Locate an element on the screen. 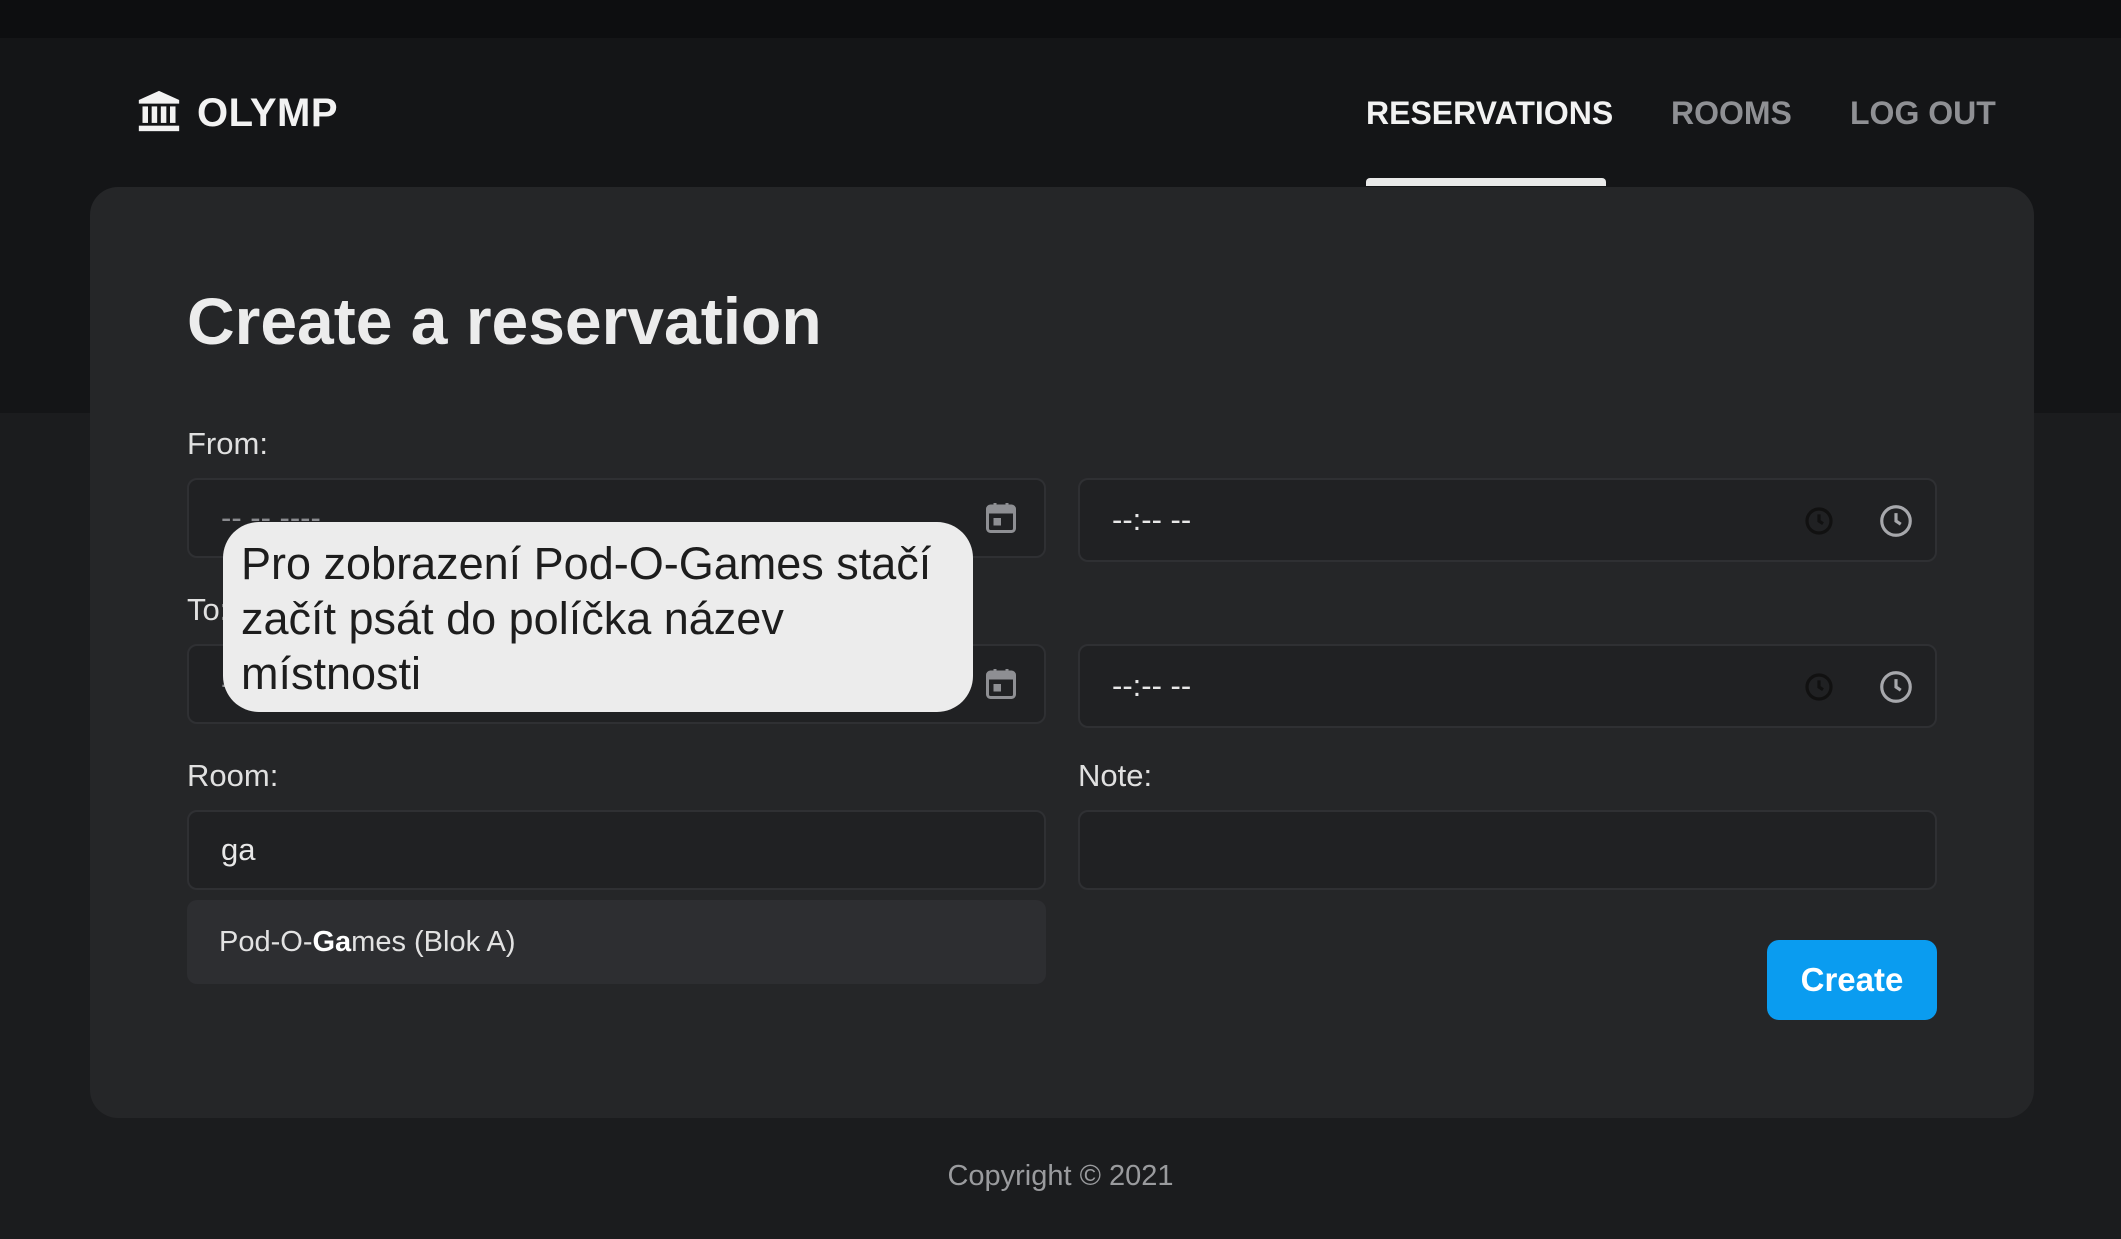 The height and width of the screenshot is (1239, 2121). note-input is located at coordinates (1507, 850).